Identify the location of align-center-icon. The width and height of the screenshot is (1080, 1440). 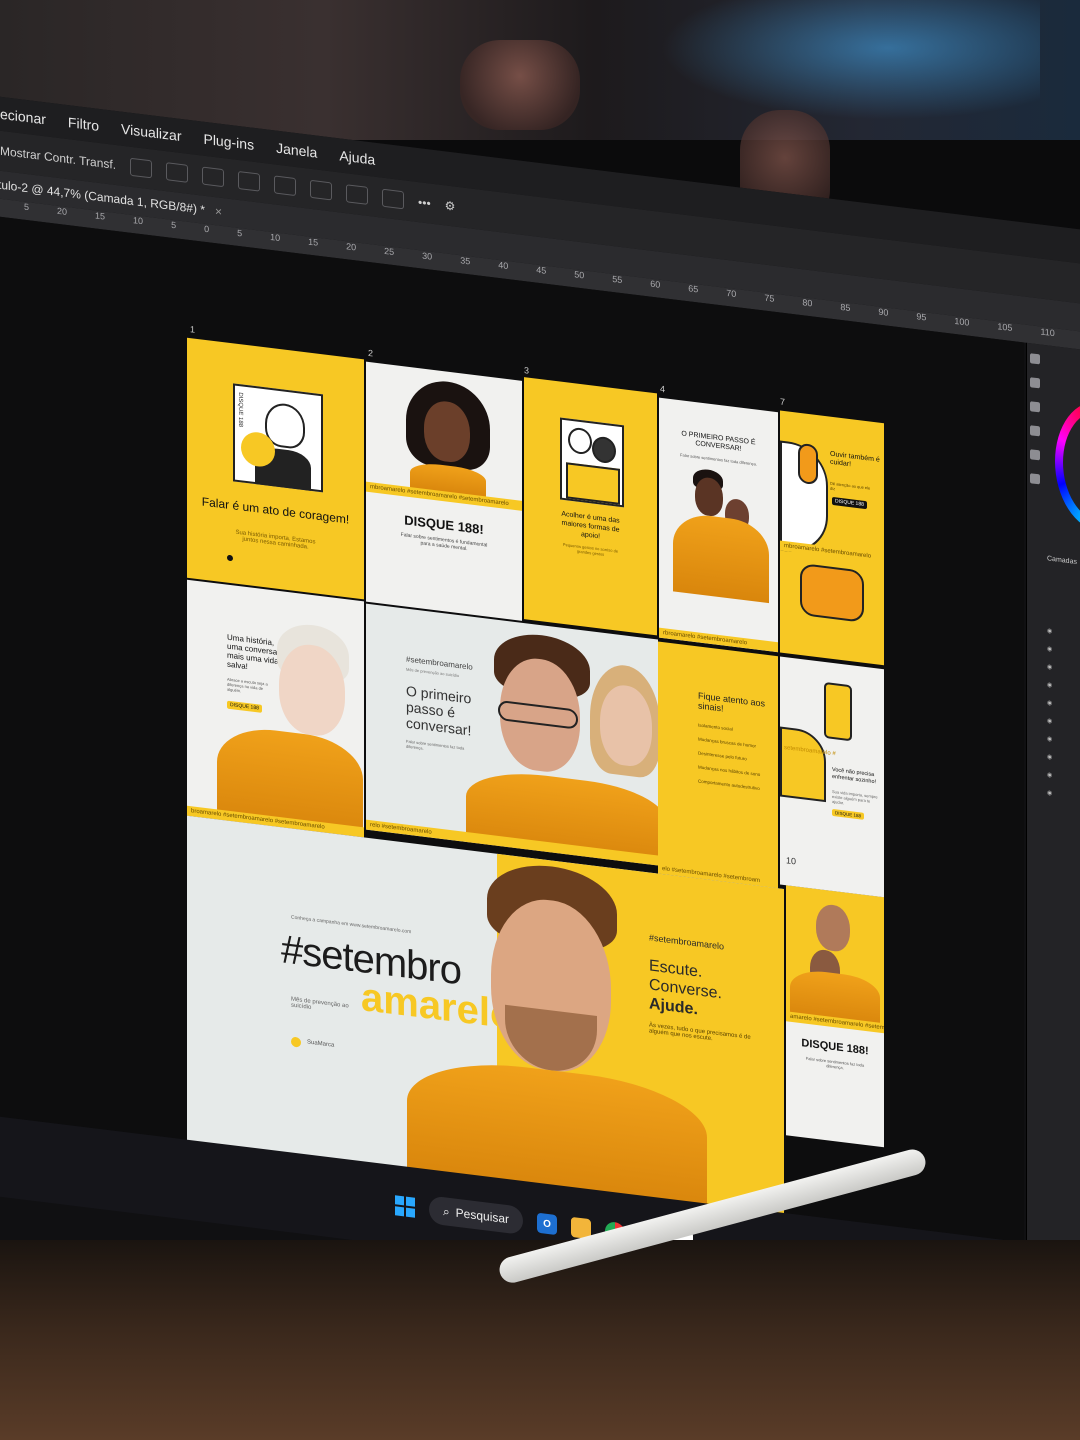
(177, 172).